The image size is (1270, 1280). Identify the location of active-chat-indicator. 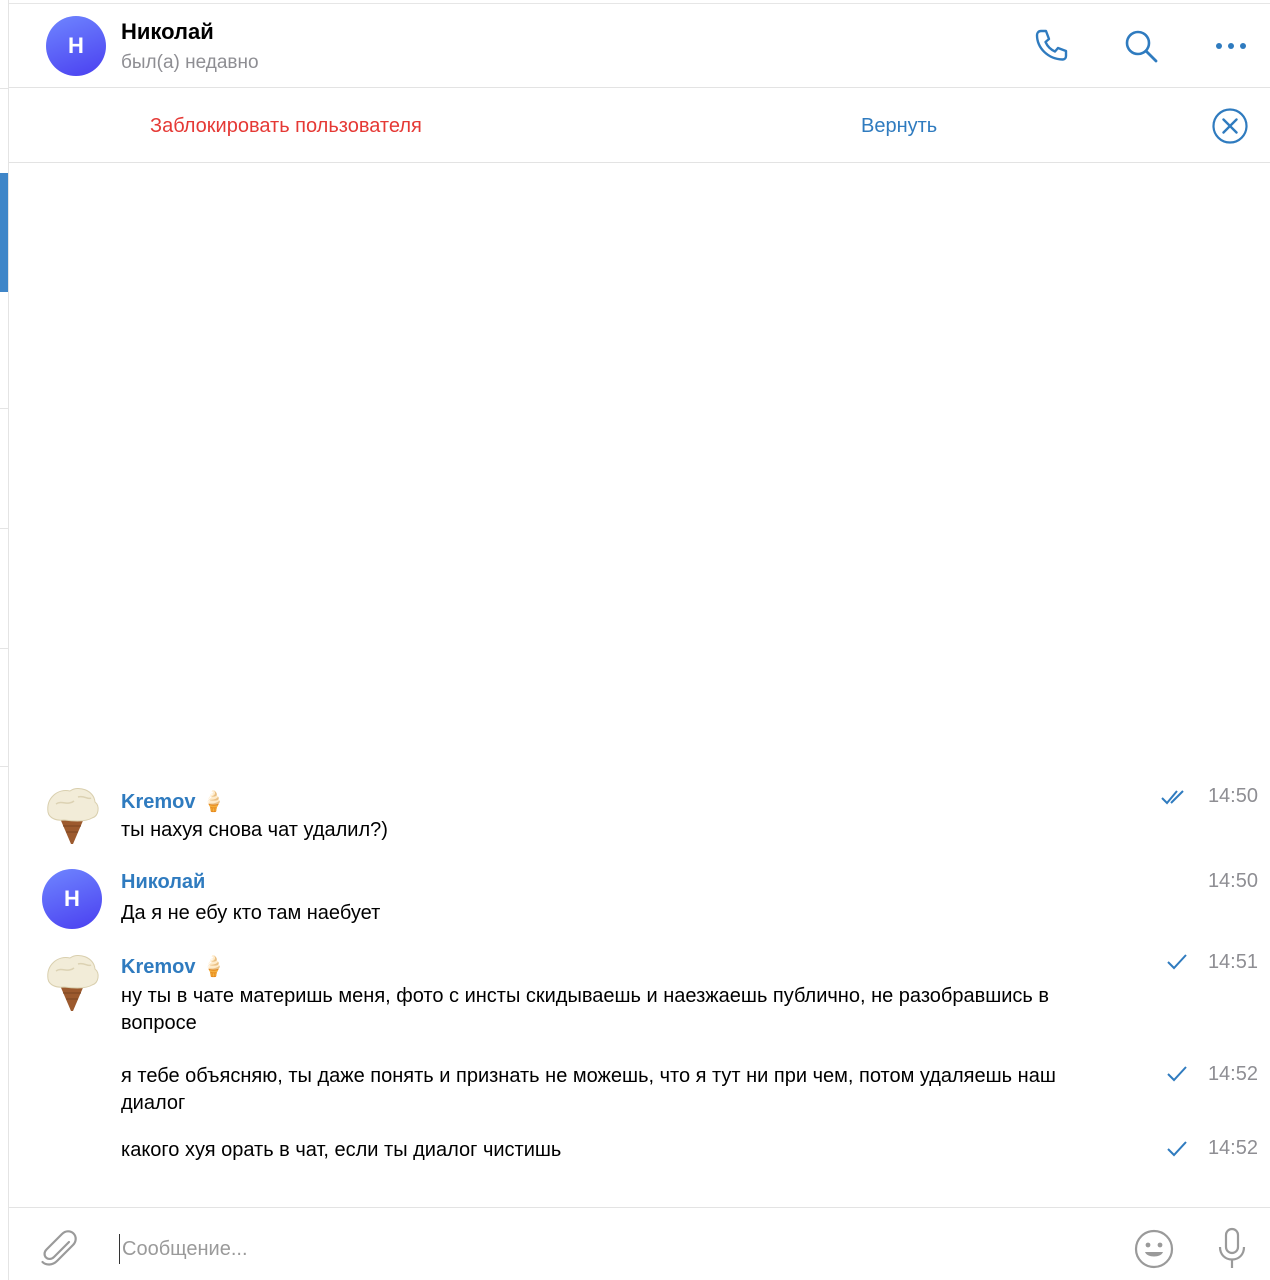
(4, 232).